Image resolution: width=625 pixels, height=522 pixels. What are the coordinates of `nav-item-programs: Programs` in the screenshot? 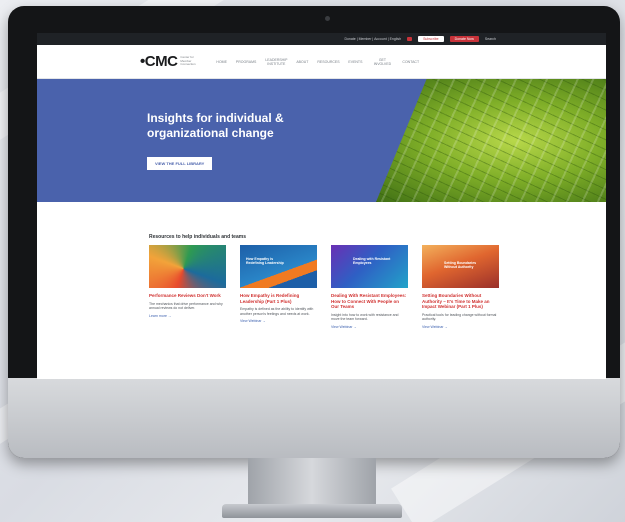 It's located at (246, 62).